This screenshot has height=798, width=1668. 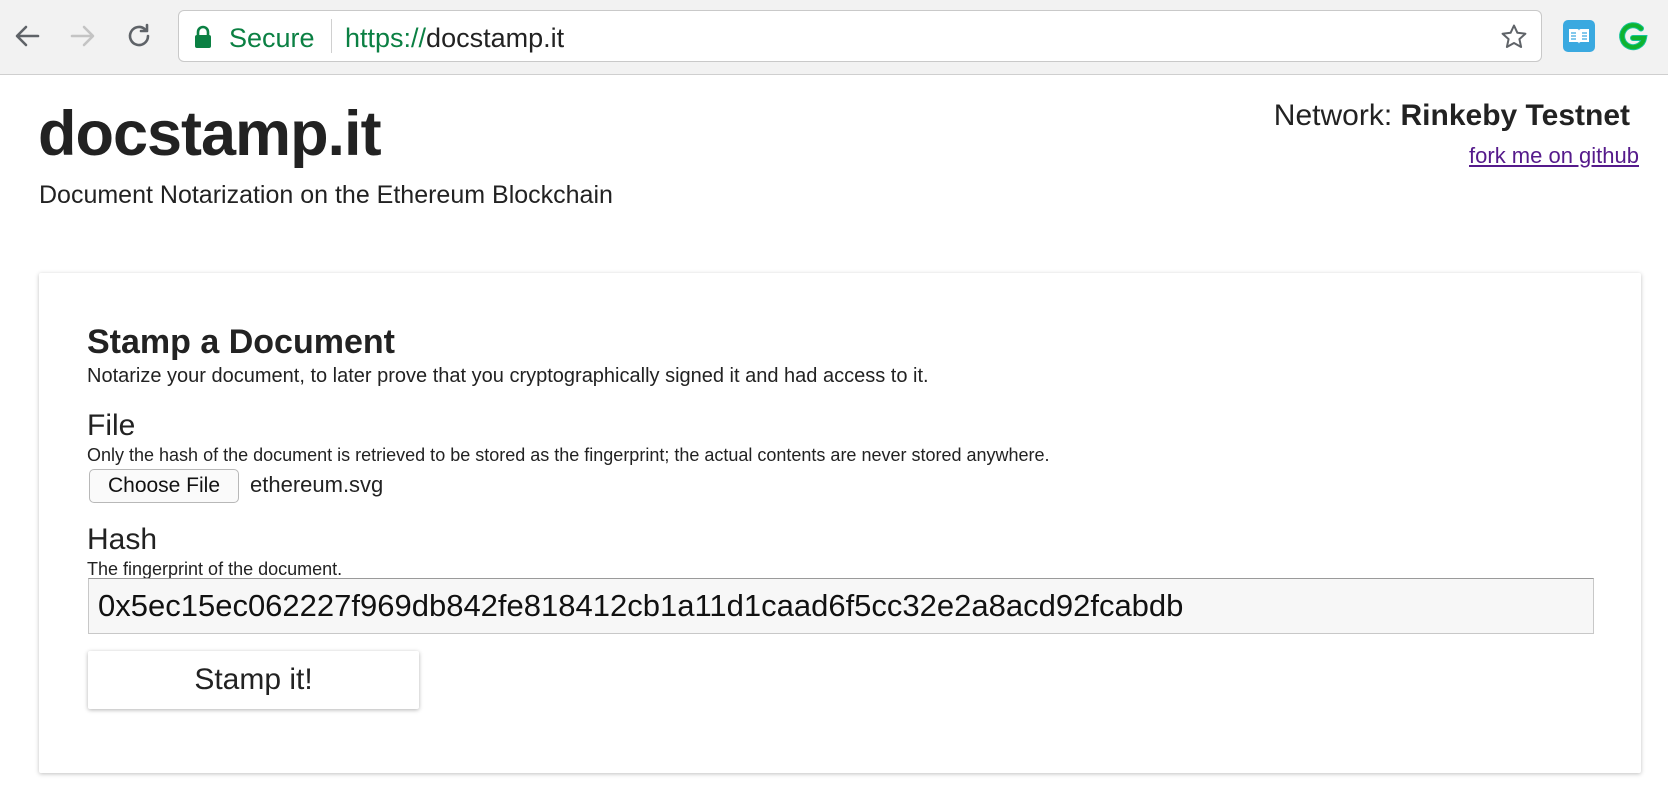 What do you see at coordinates (1579, 36) in the screenshot?
I see `reader-extension-icon` at bounding box center [1579, 36].